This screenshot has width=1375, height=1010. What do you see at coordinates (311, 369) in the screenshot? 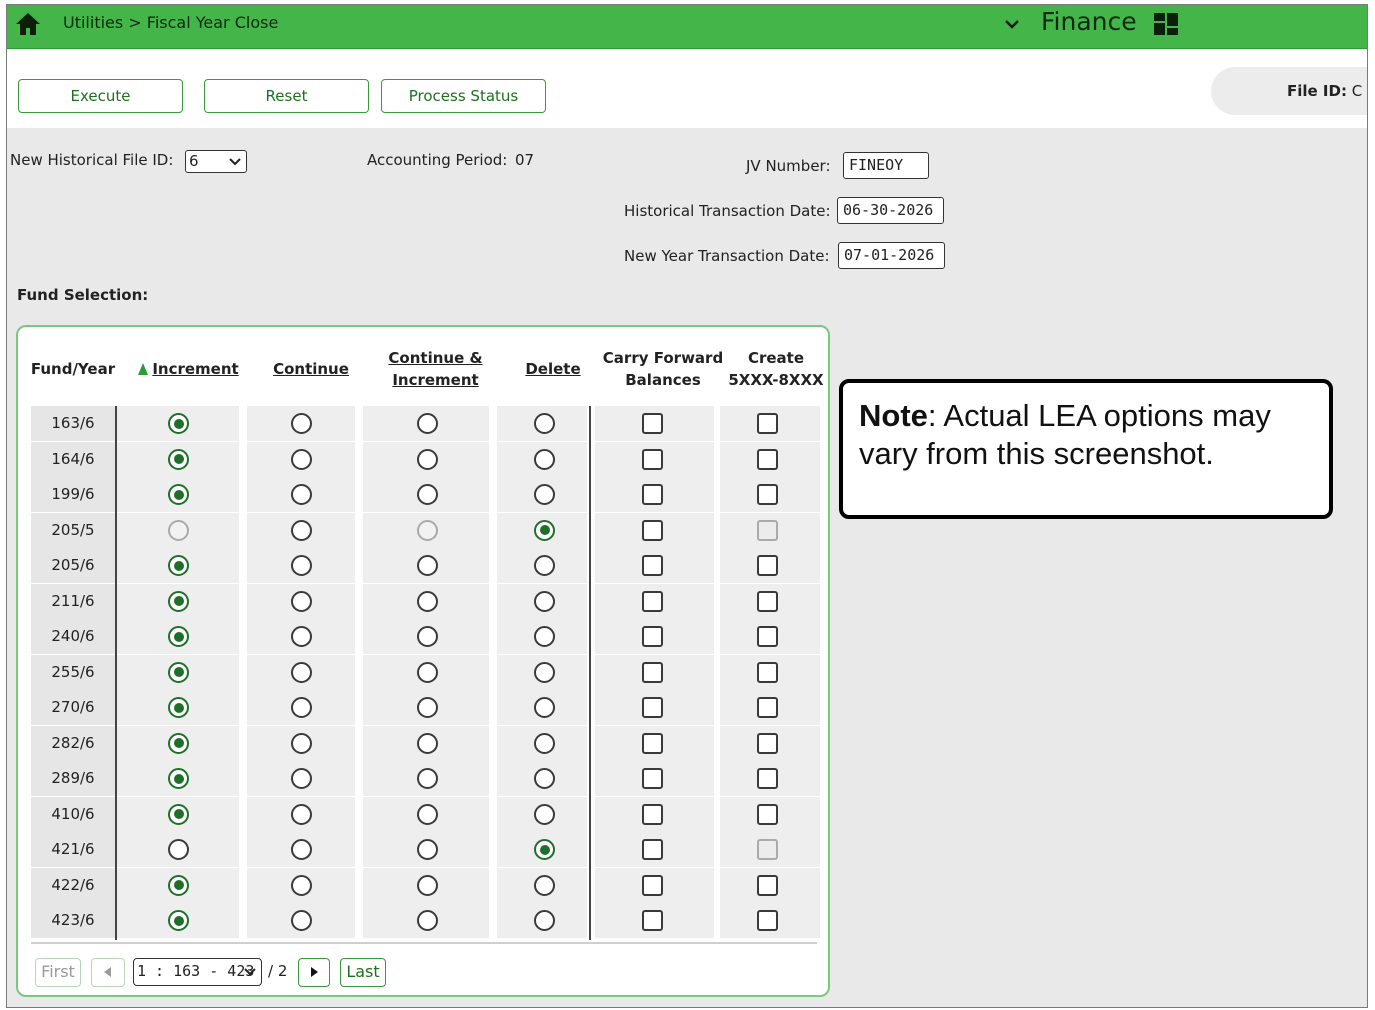
I see `col-header-continue: Continue` at bounding box center [311, 369].